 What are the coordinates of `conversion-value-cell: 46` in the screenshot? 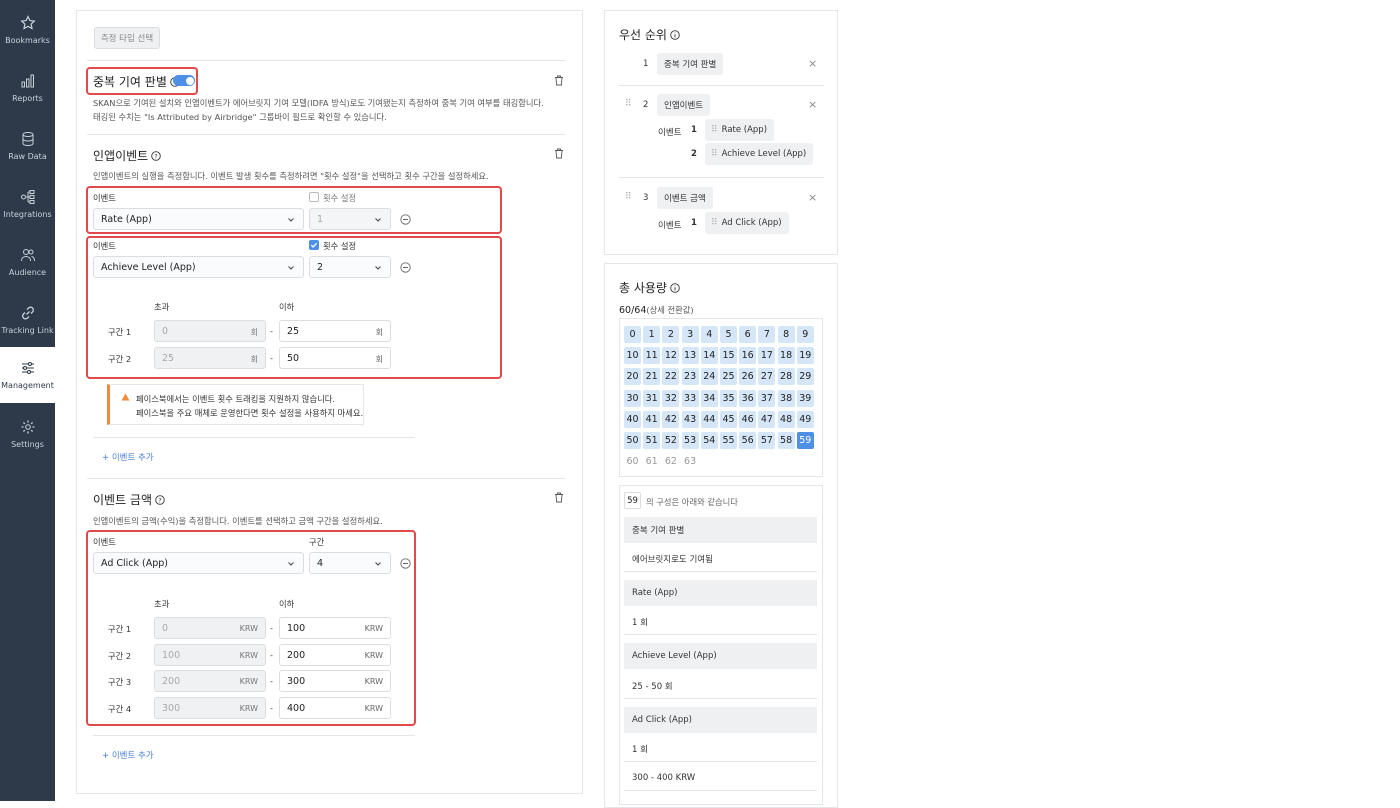 It's located at (748, 419).